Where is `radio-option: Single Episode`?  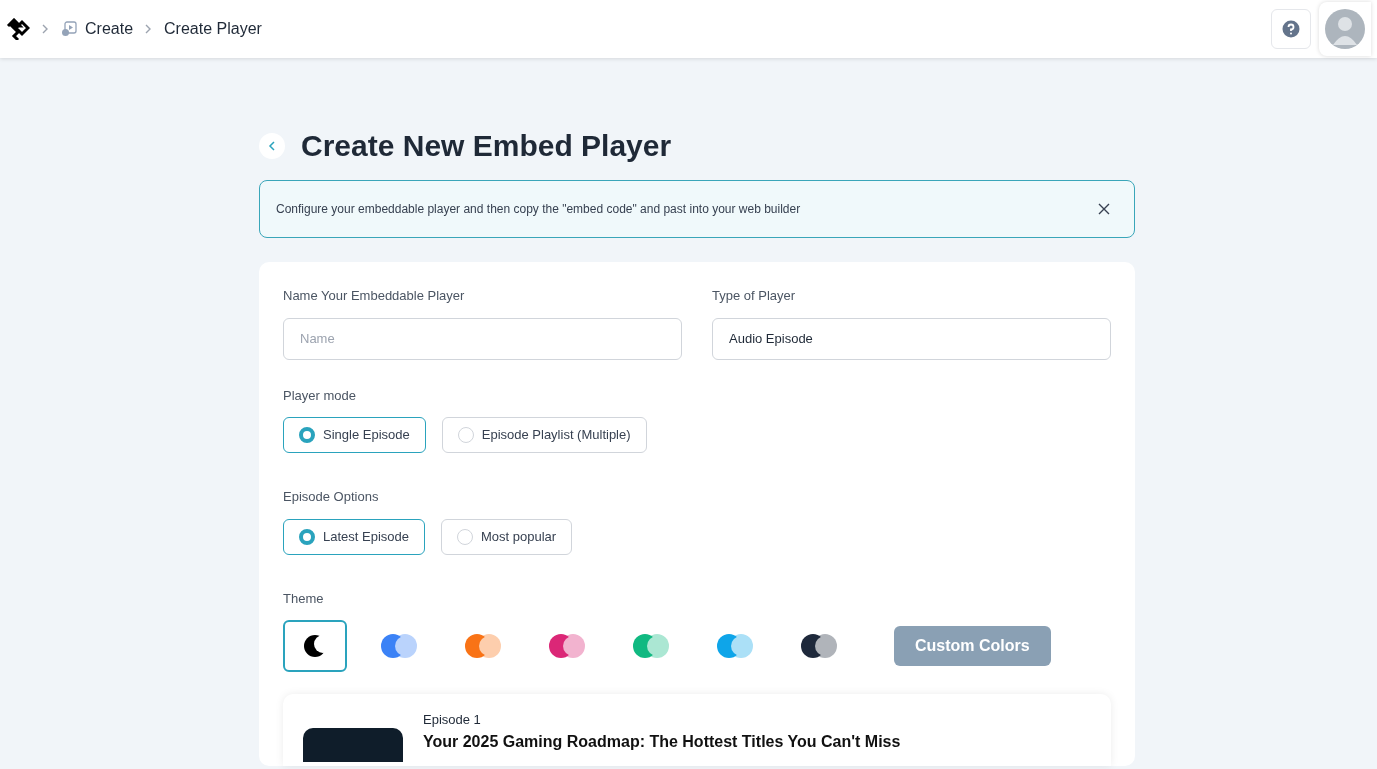
radio-option: Single Episode is located at coordinates (354, 435).